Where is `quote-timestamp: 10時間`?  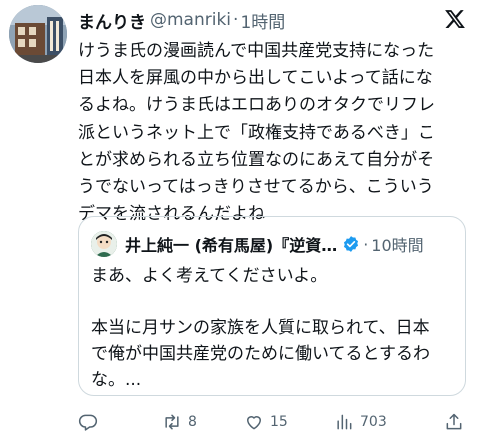 quote-timestamp: 10時間 is located at coordinates (397, 245).